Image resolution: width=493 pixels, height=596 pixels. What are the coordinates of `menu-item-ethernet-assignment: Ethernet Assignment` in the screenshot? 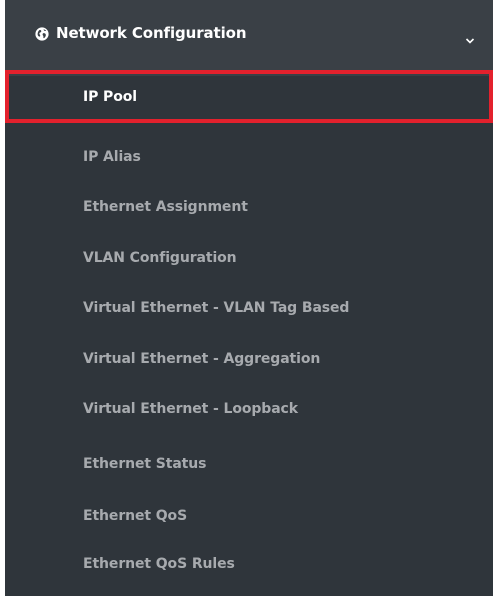 It's located at (249, 206).